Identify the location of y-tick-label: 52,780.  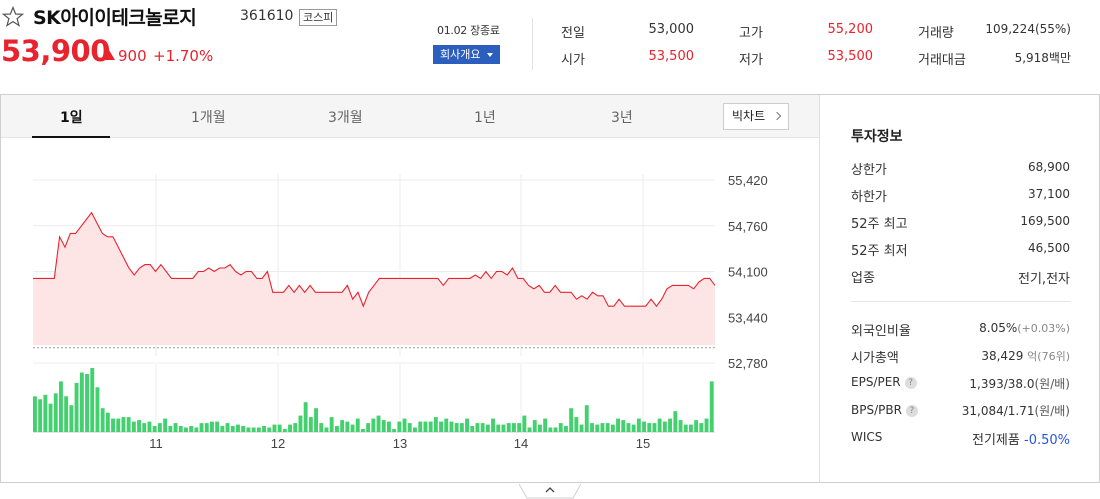
(748, 363).